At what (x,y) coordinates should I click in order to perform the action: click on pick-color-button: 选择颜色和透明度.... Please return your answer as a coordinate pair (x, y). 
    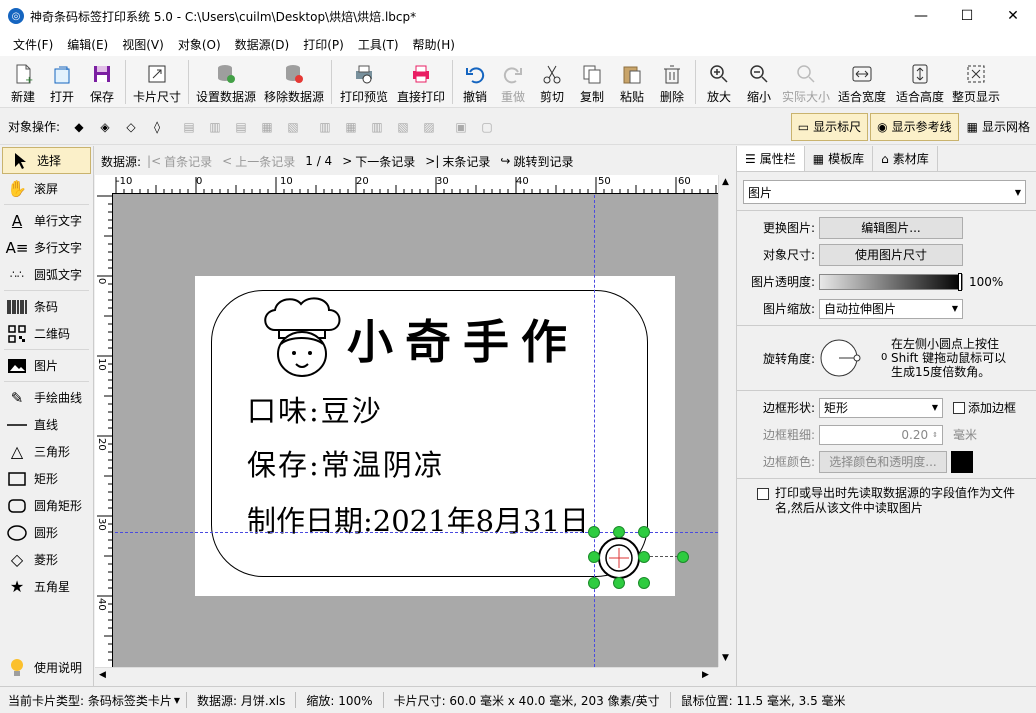
    Looking at the image, I should click on (883, 461).